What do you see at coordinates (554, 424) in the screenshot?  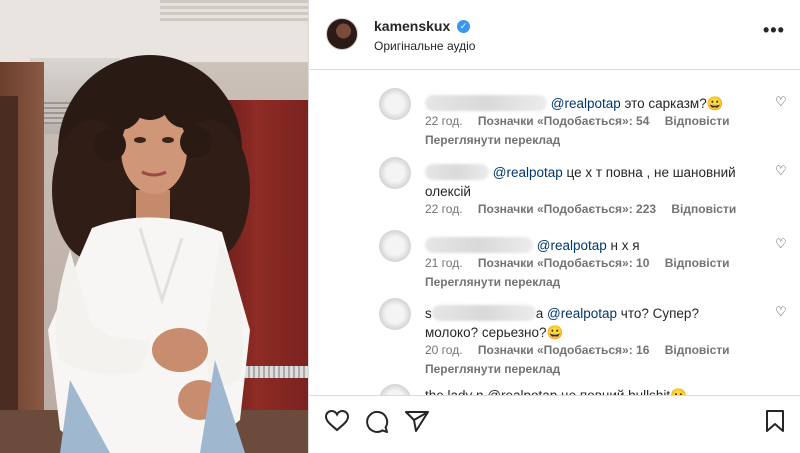 I see `post-actions-bar` at bounding box center [554, 424].